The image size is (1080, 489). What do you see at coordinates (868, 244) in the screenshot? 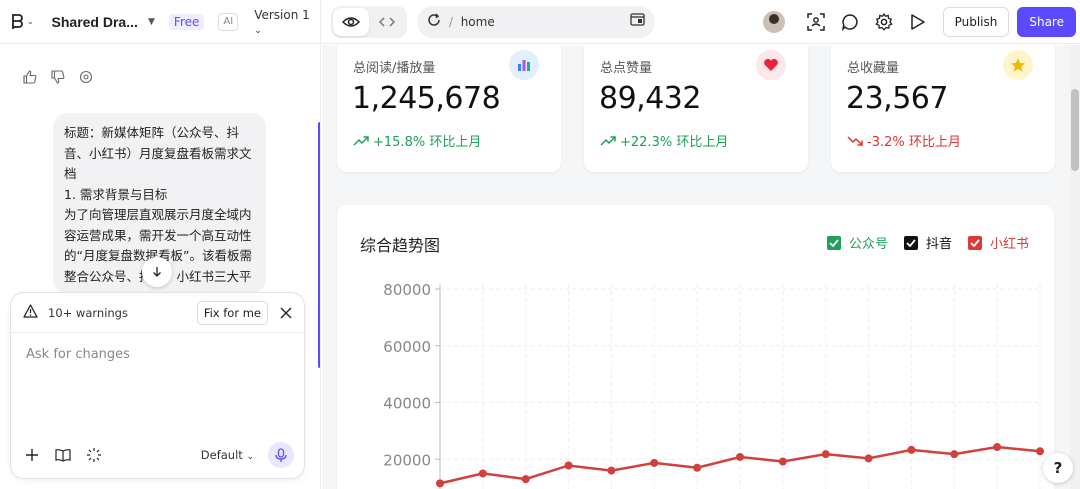
I see `legend-label: 公众号` at bounding box center [868, 244].